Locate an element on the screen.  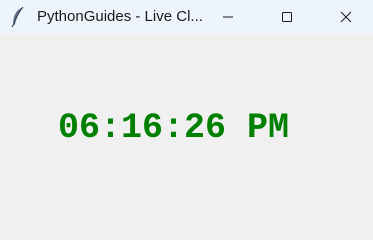
minimize-icon is located at coordinates (228, 17).